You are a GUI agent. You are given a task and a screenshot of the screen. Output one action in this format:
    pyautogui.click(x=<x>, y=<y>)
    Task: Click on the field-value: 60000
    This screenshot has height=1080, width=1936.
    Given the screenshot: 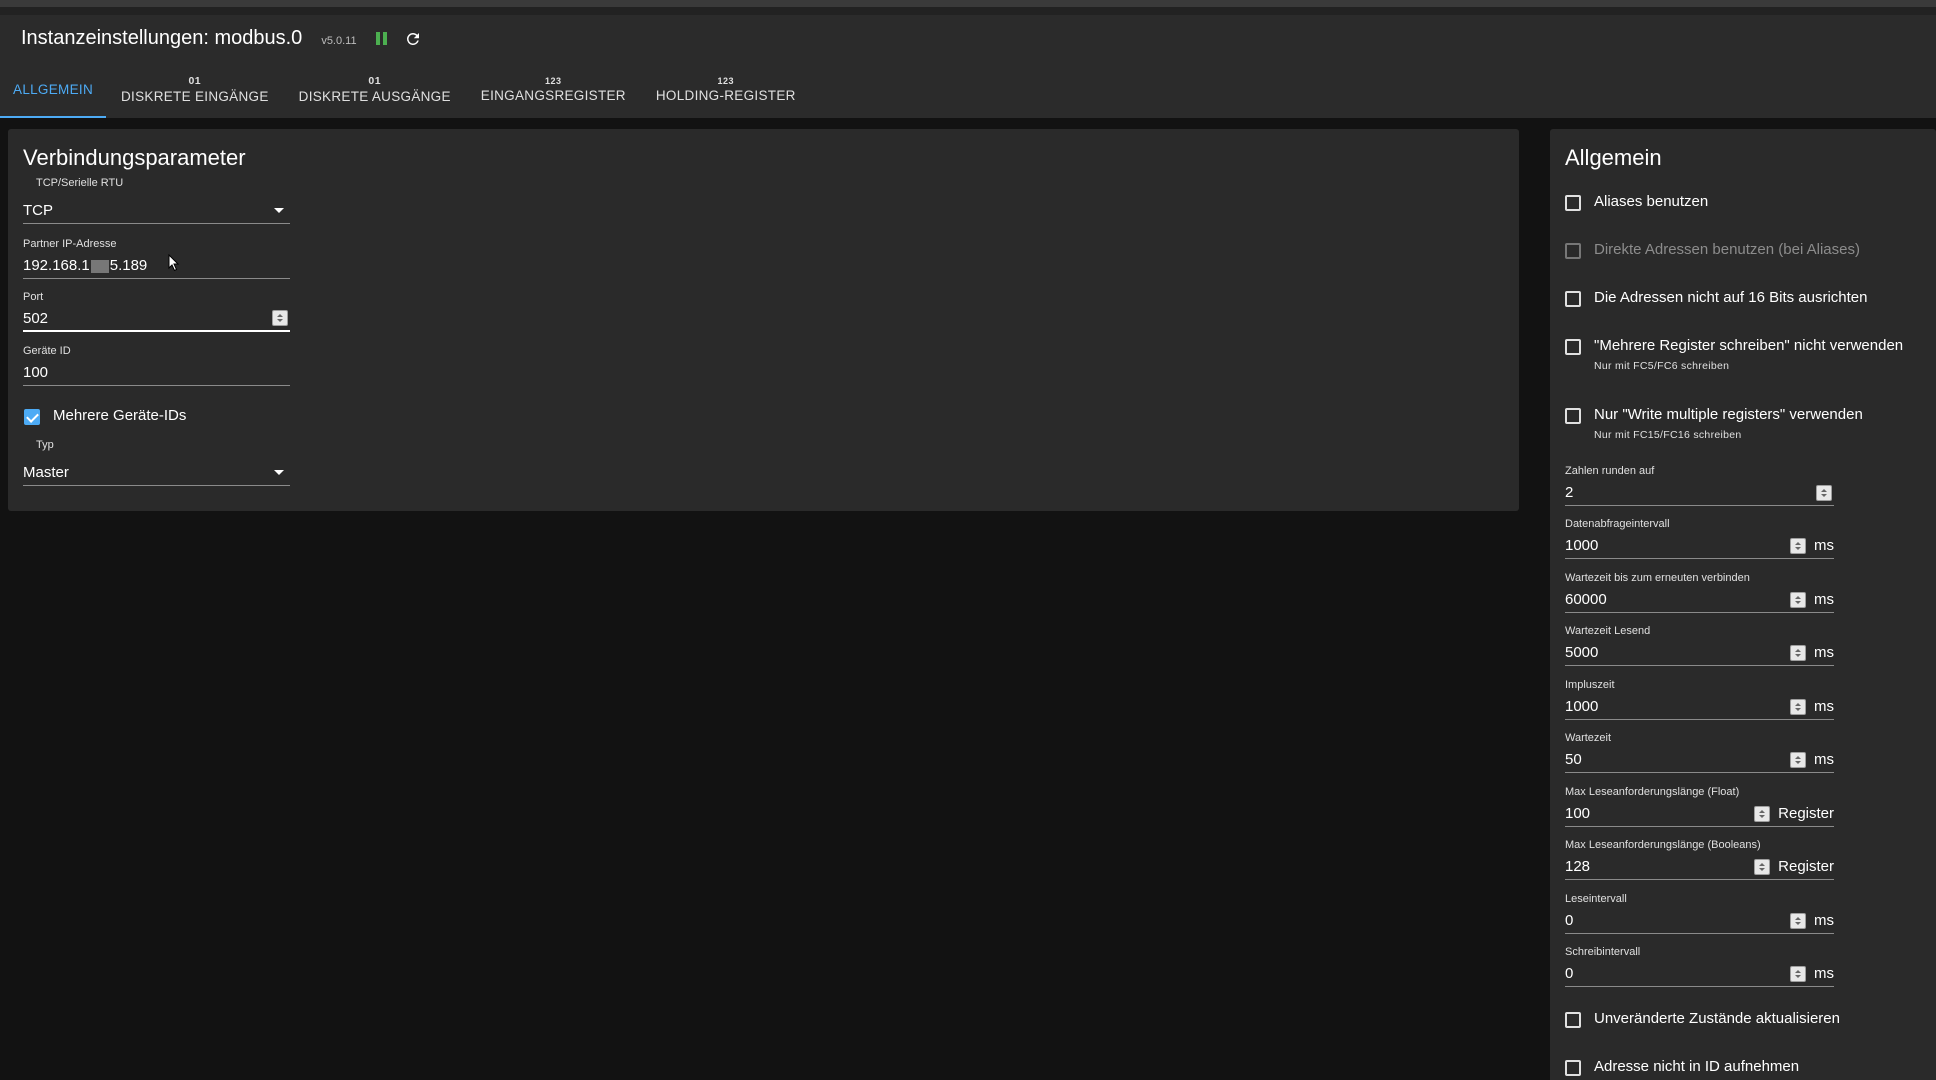 What is the action you would take?
    pyautogui.click(x=1586, y=599)
    